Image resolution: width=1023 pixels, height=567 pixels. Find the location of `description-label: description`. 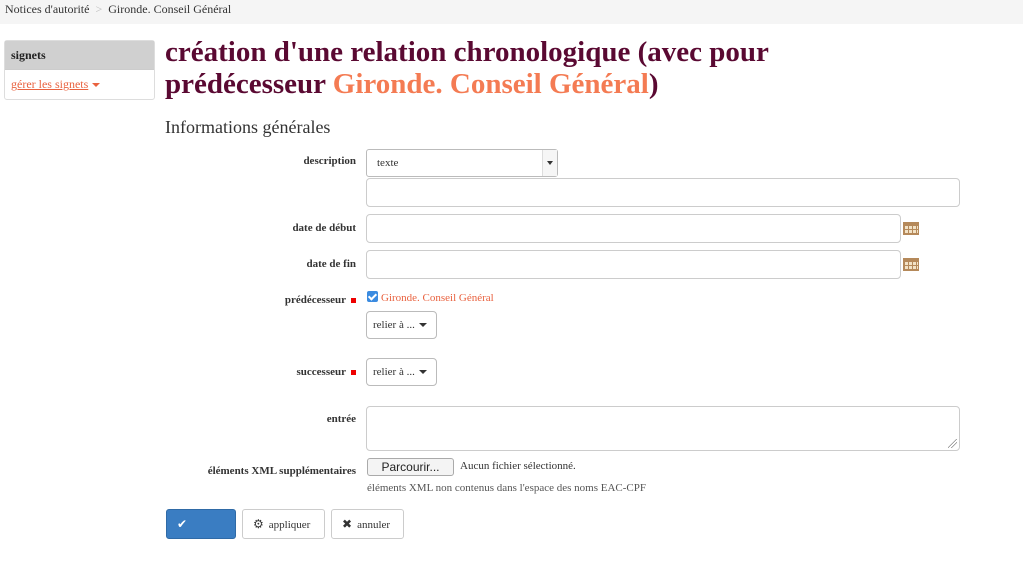

description-label: description is located at coordinates (329, 161).